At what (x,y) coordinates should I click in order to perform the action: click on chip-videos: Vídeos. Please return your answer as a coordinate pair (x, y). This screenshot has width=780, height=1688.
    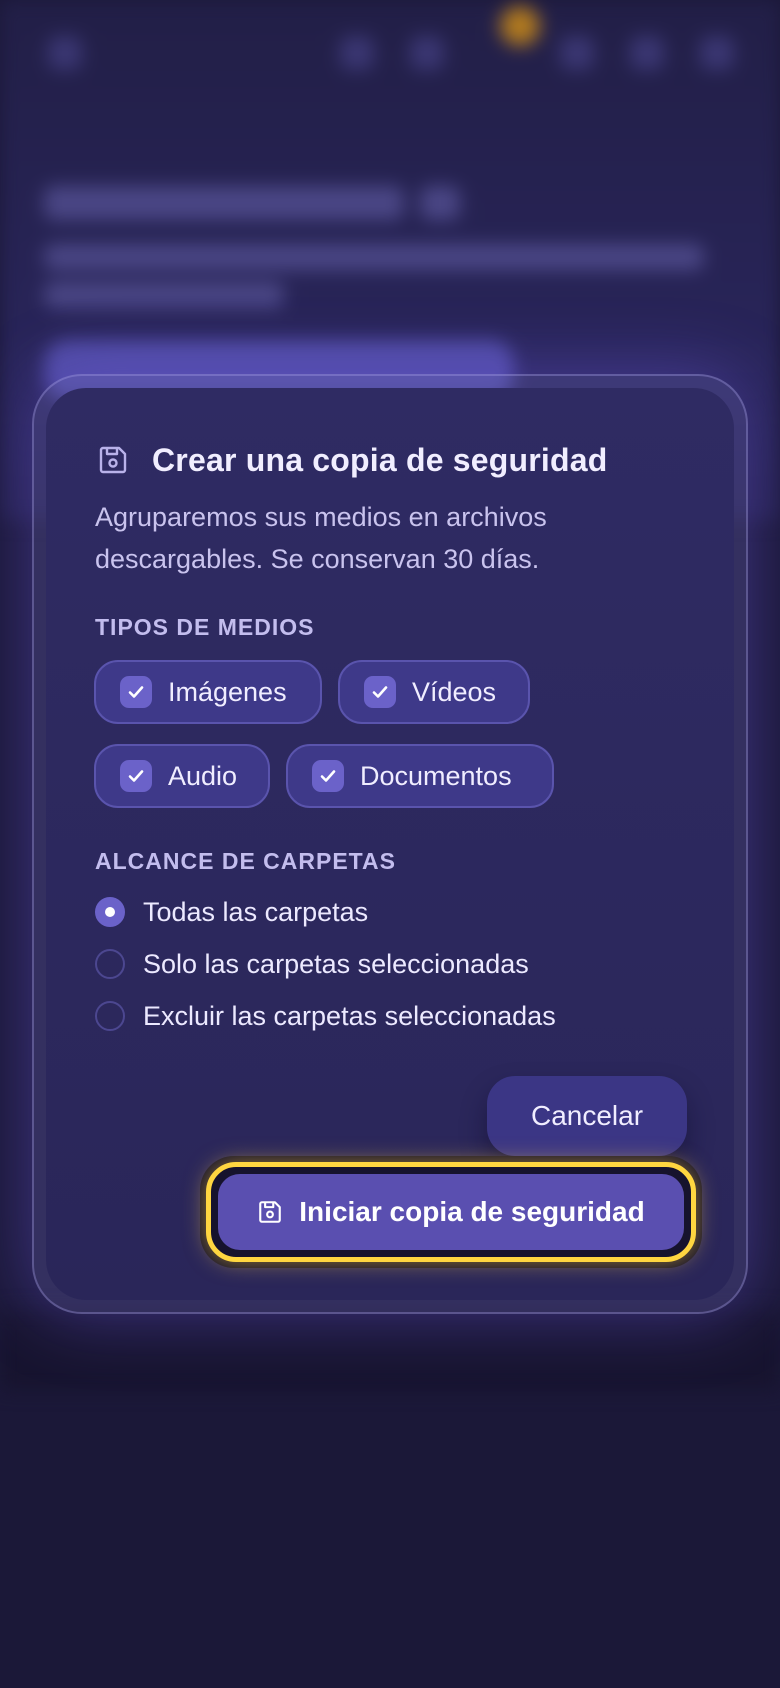
    Looking at the image, I should click on (434, 692).